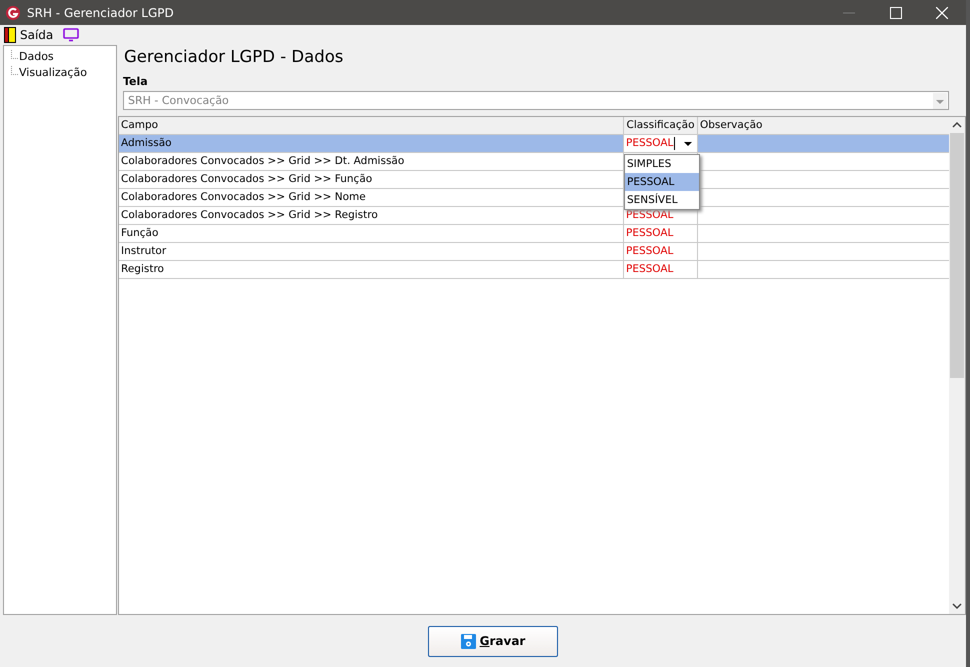  Describe the element at coordinates (29, 35) in the screenshot. I see `exit-button: Saída` at that location.